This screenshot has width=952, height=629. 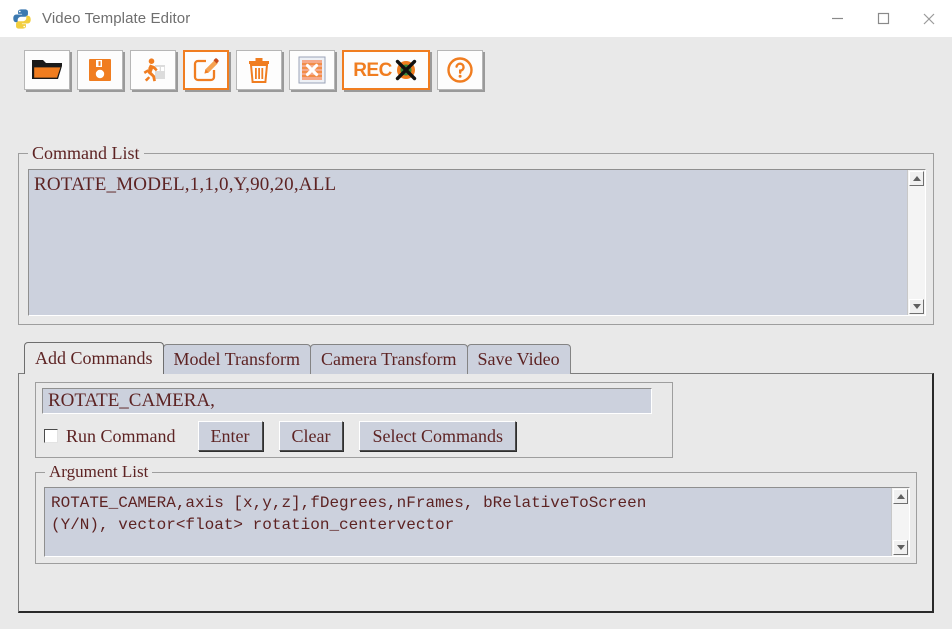 I want to click on argument-list-scrollbar, so click(x=900, y=522).